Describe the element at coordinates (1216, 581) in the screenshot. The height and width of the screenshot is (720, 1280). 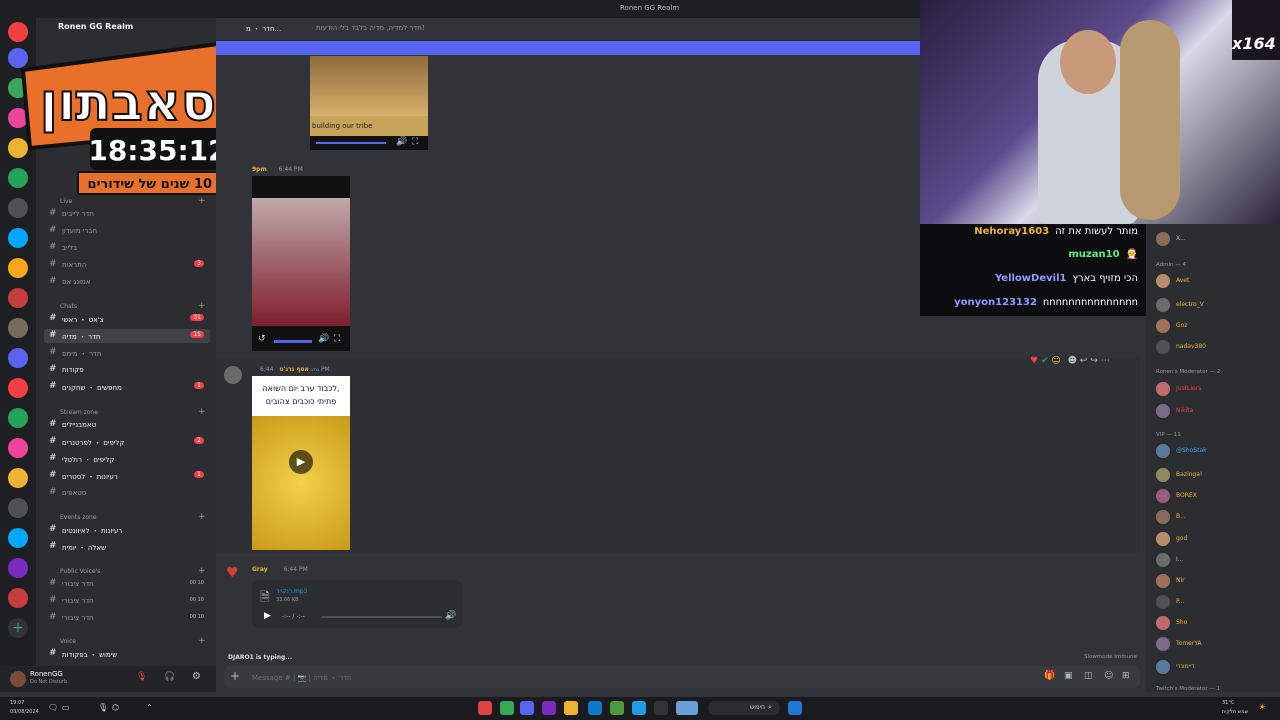
I see `member-item: Nir` at that location.